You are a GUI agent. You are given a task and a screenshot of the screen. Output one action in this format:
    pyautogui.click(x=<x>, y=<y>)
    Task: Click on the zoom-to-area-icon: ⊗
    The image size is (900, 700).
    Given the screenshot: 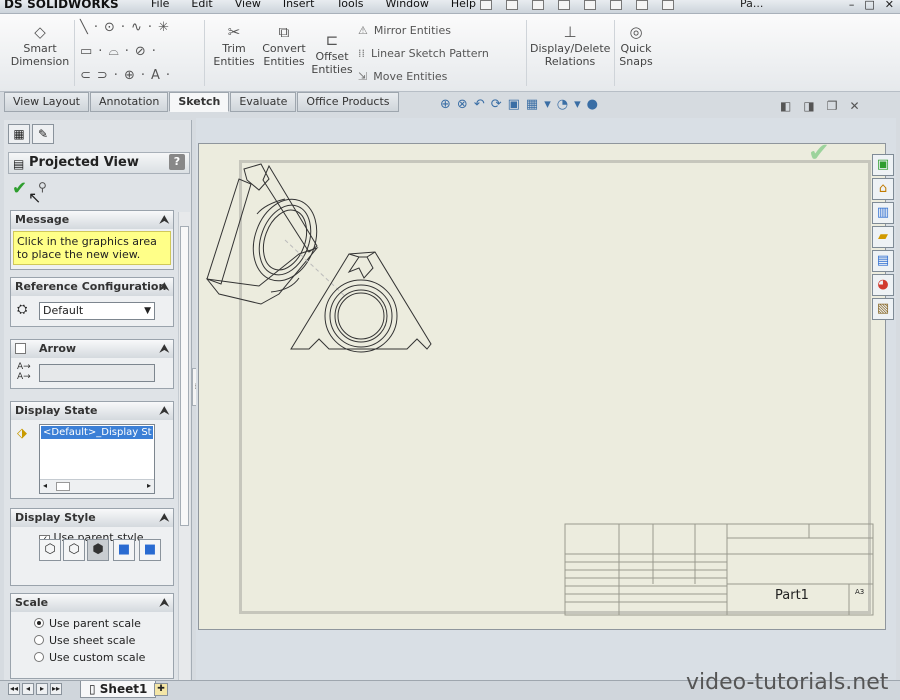 What is the action you would take?
    pyautogui.click(x=462, y=104)
    